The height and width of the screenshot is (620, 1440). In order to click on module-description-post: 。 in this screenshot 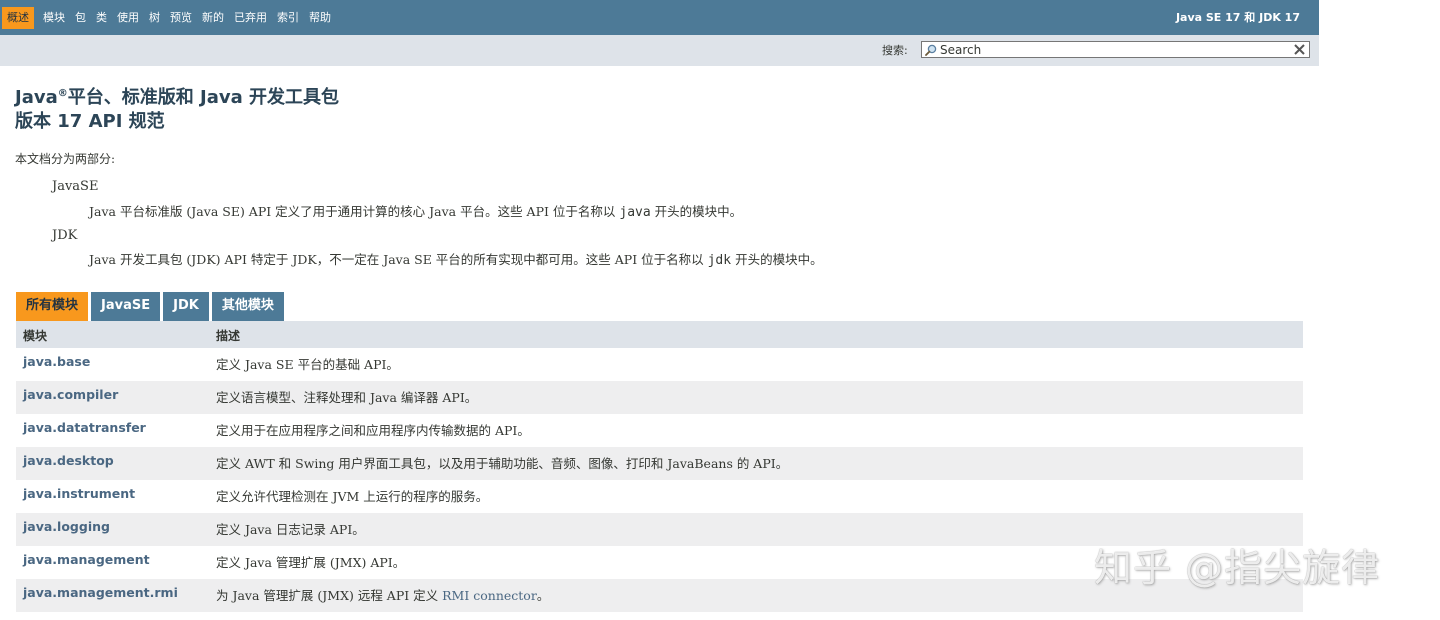, I will do `click(543, 595)`.